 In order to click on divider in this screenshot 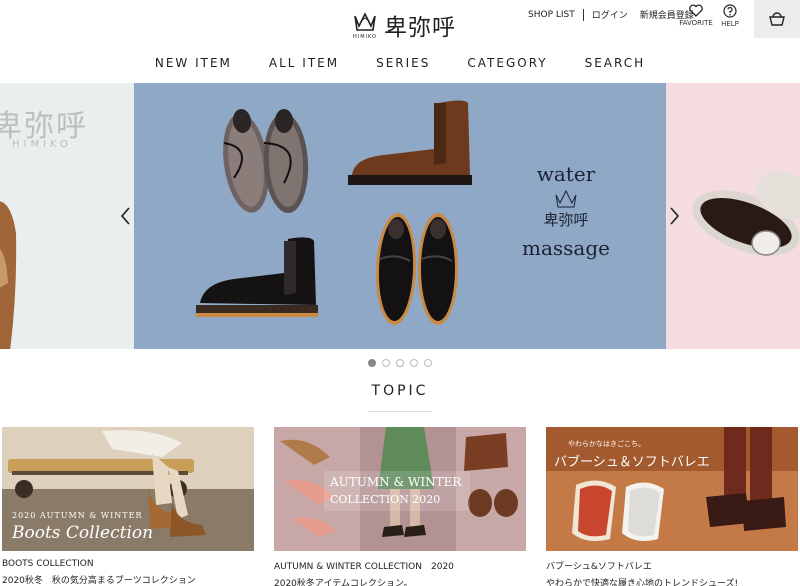, I will do `click(583, 14)`.